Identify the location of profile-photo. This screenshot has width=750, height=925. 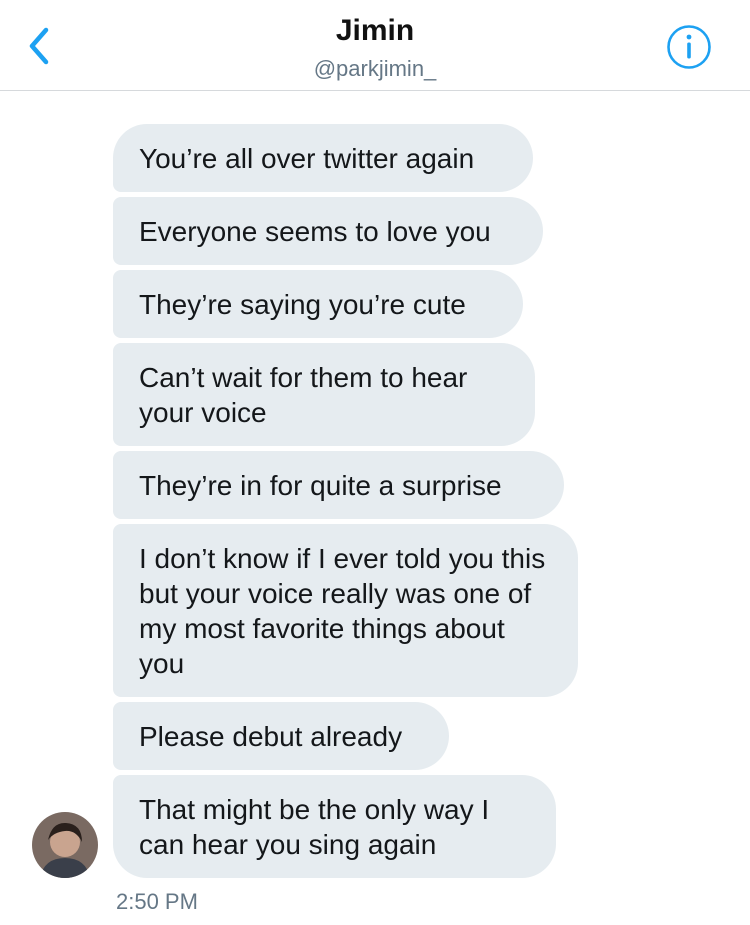
(65, 845).